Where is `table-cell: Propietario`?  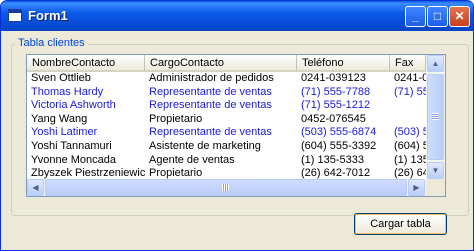
table-cell: Propietario is located at coordinates (221, 120).